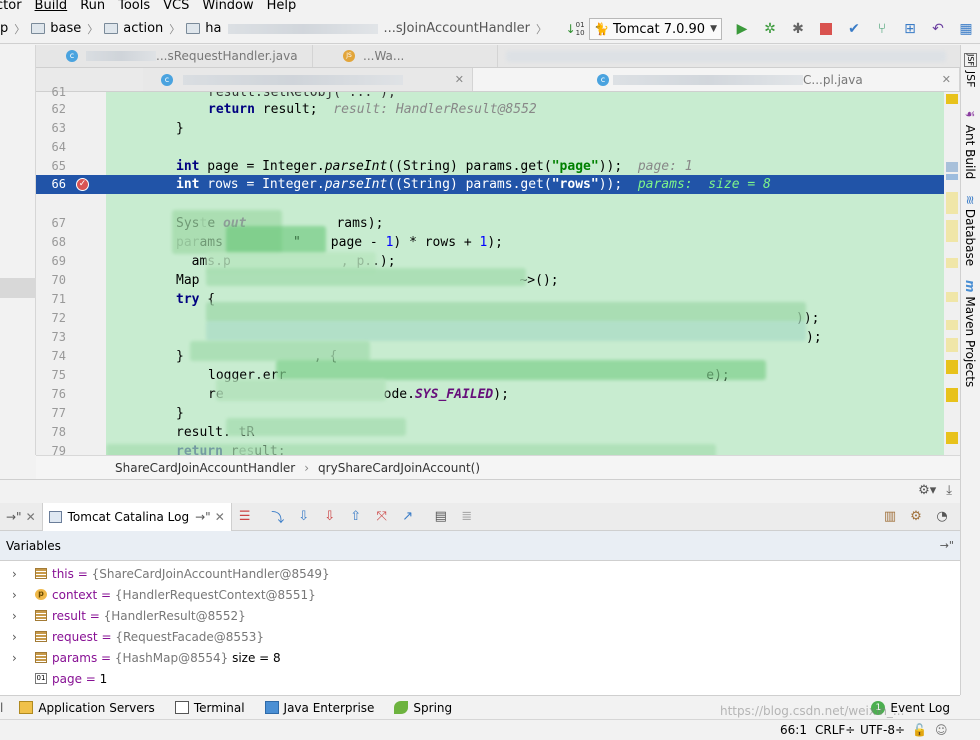 This screenshot has height=740, width=980. What do you see at coordinates (51, 6) in the screenshot?
I see `menu-build: Build` at bounding box center [51, 6].